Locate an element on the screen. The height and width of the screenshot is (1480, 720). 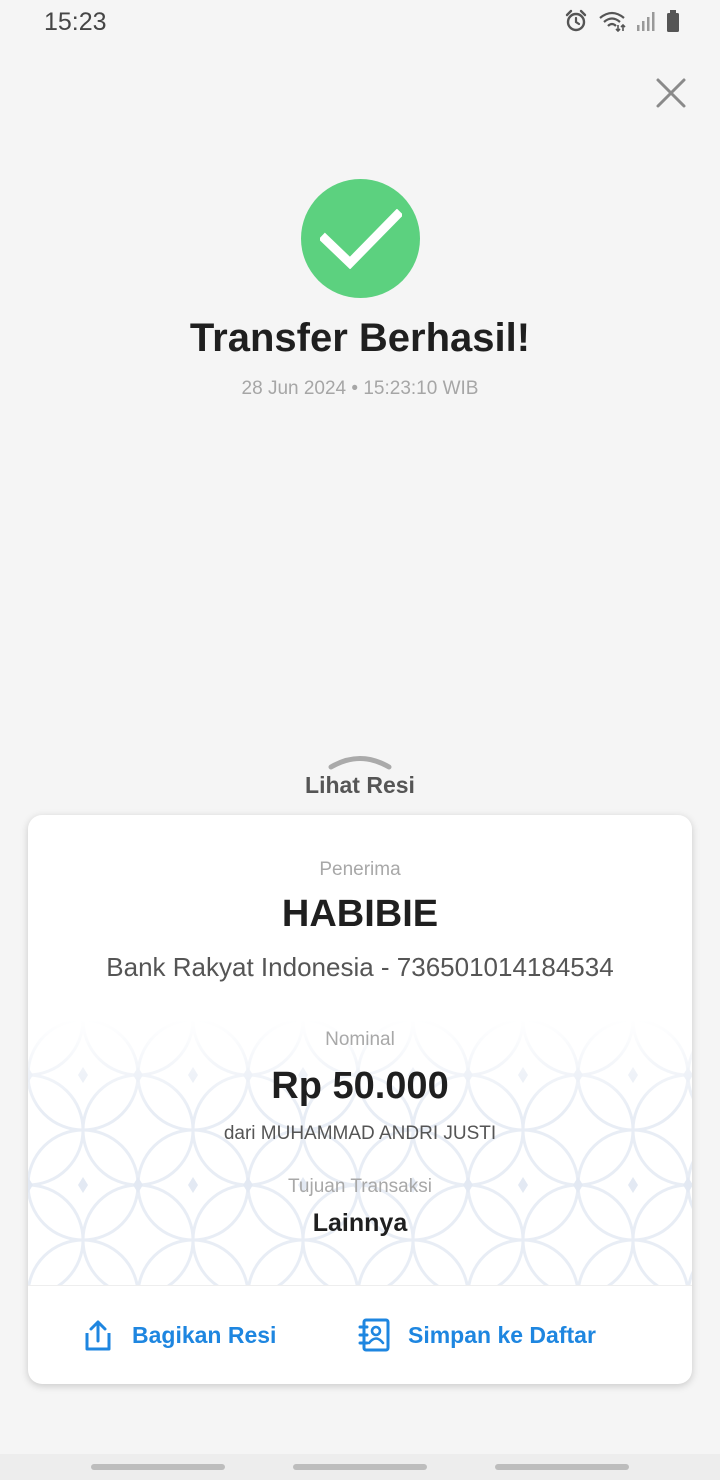
transaction-datetime: 28 Jun 2024 • 15:23:10 WIB is located at coordinates (360, 388).